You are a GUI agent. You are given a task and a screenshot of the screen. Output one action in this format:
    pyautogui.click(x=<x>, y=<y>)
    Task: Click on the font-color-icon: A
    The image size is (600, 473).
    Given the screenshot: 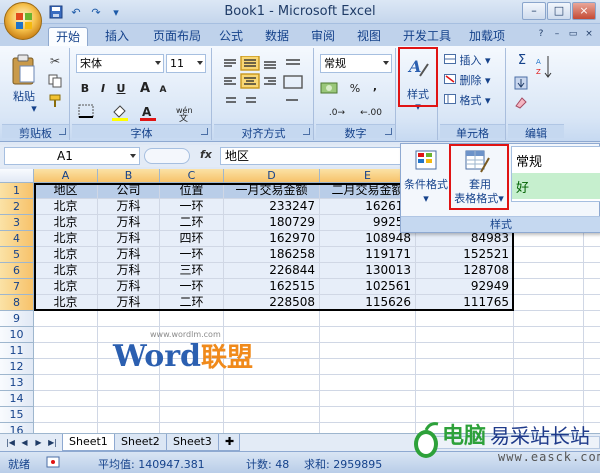 What is the action you would take?
    pyautogui.click(x=148, y=113)
    